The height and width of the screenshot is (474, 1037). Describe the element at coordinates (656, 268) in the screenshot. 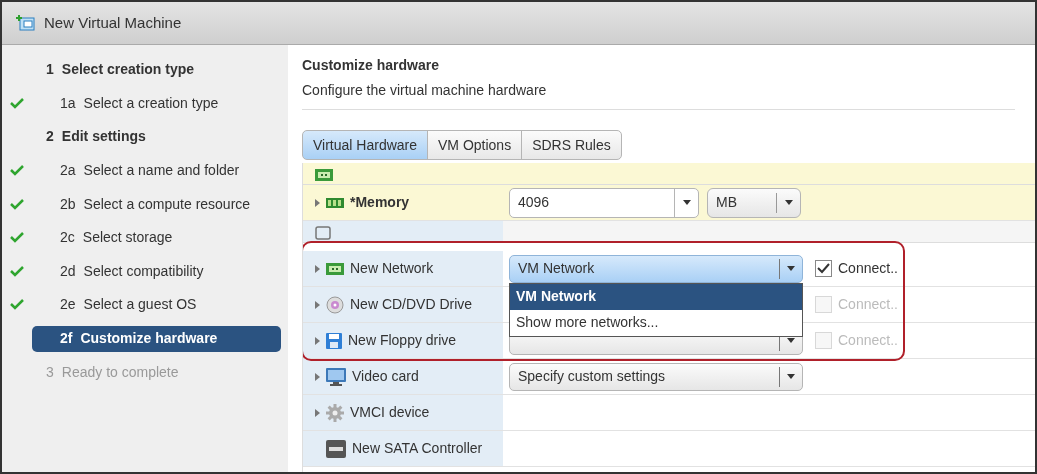

I see `select-field: VM Network` at that location.